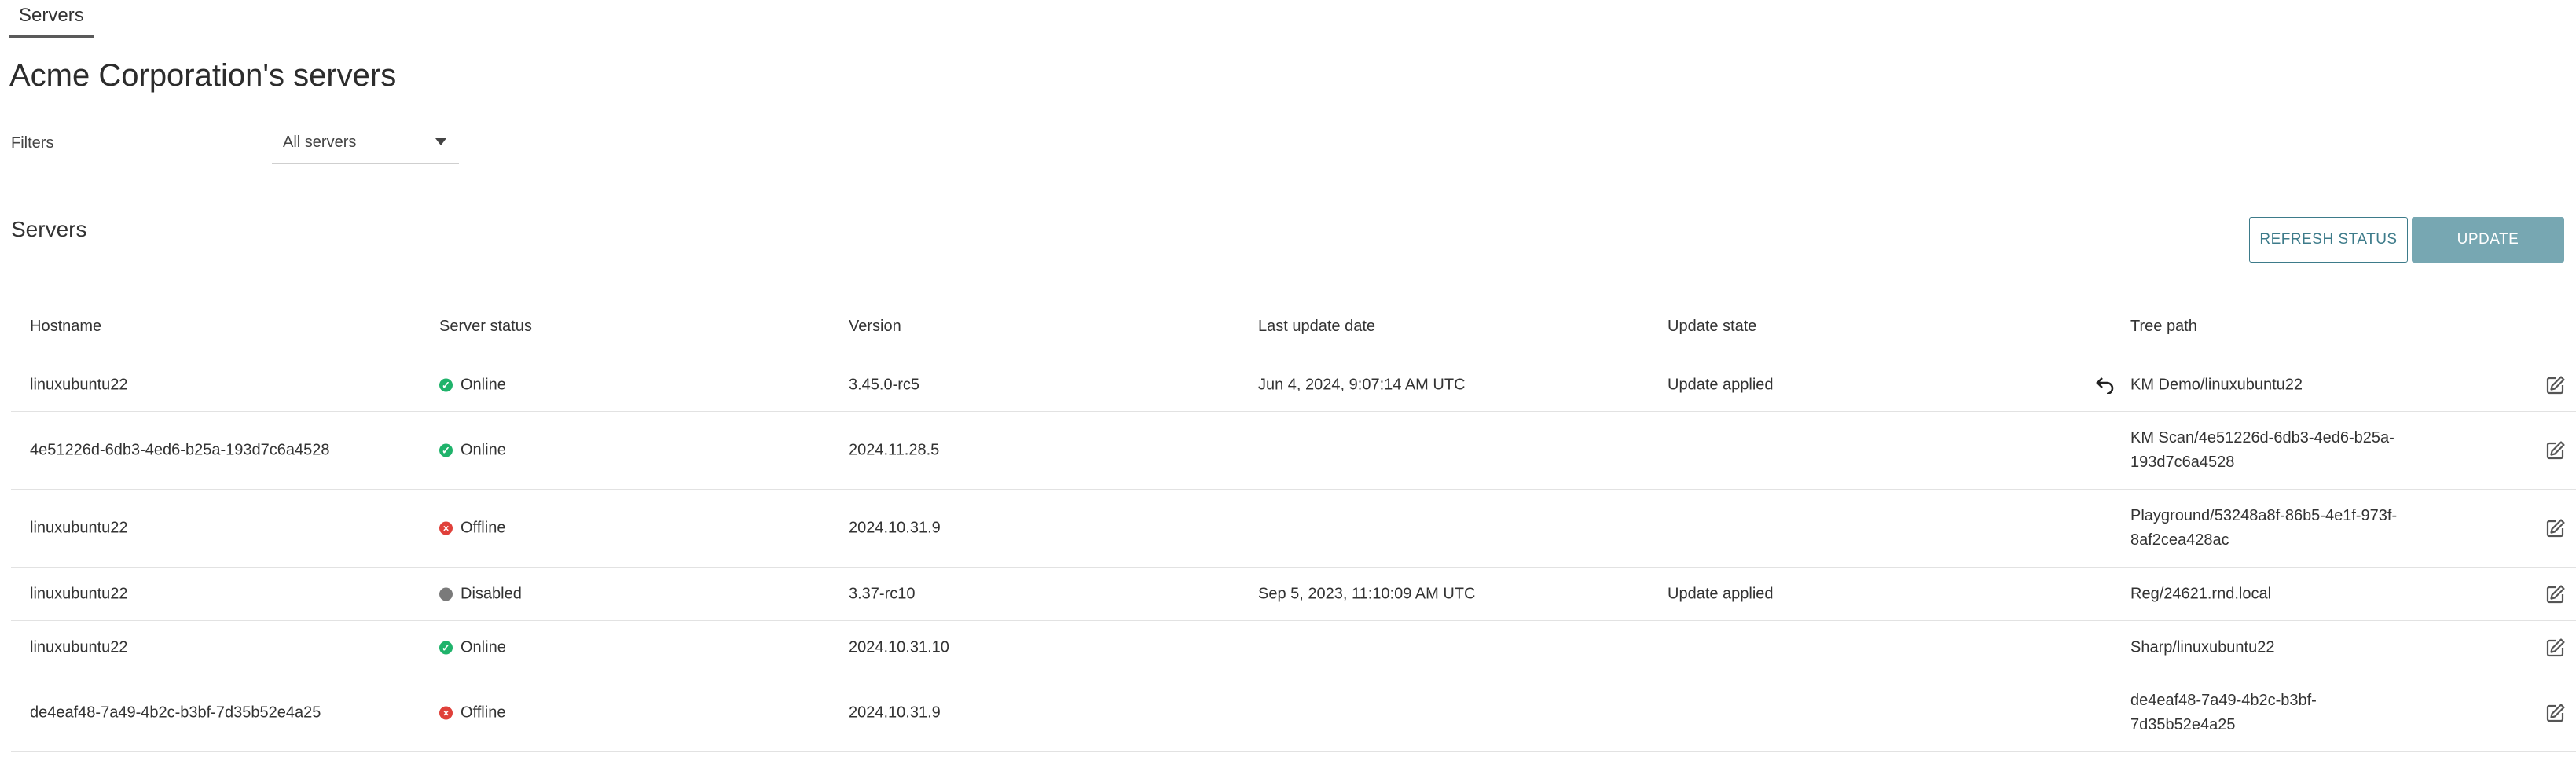 The image size is (2576, 768). I want to click on column-header-version: Version, so click(875, 326).